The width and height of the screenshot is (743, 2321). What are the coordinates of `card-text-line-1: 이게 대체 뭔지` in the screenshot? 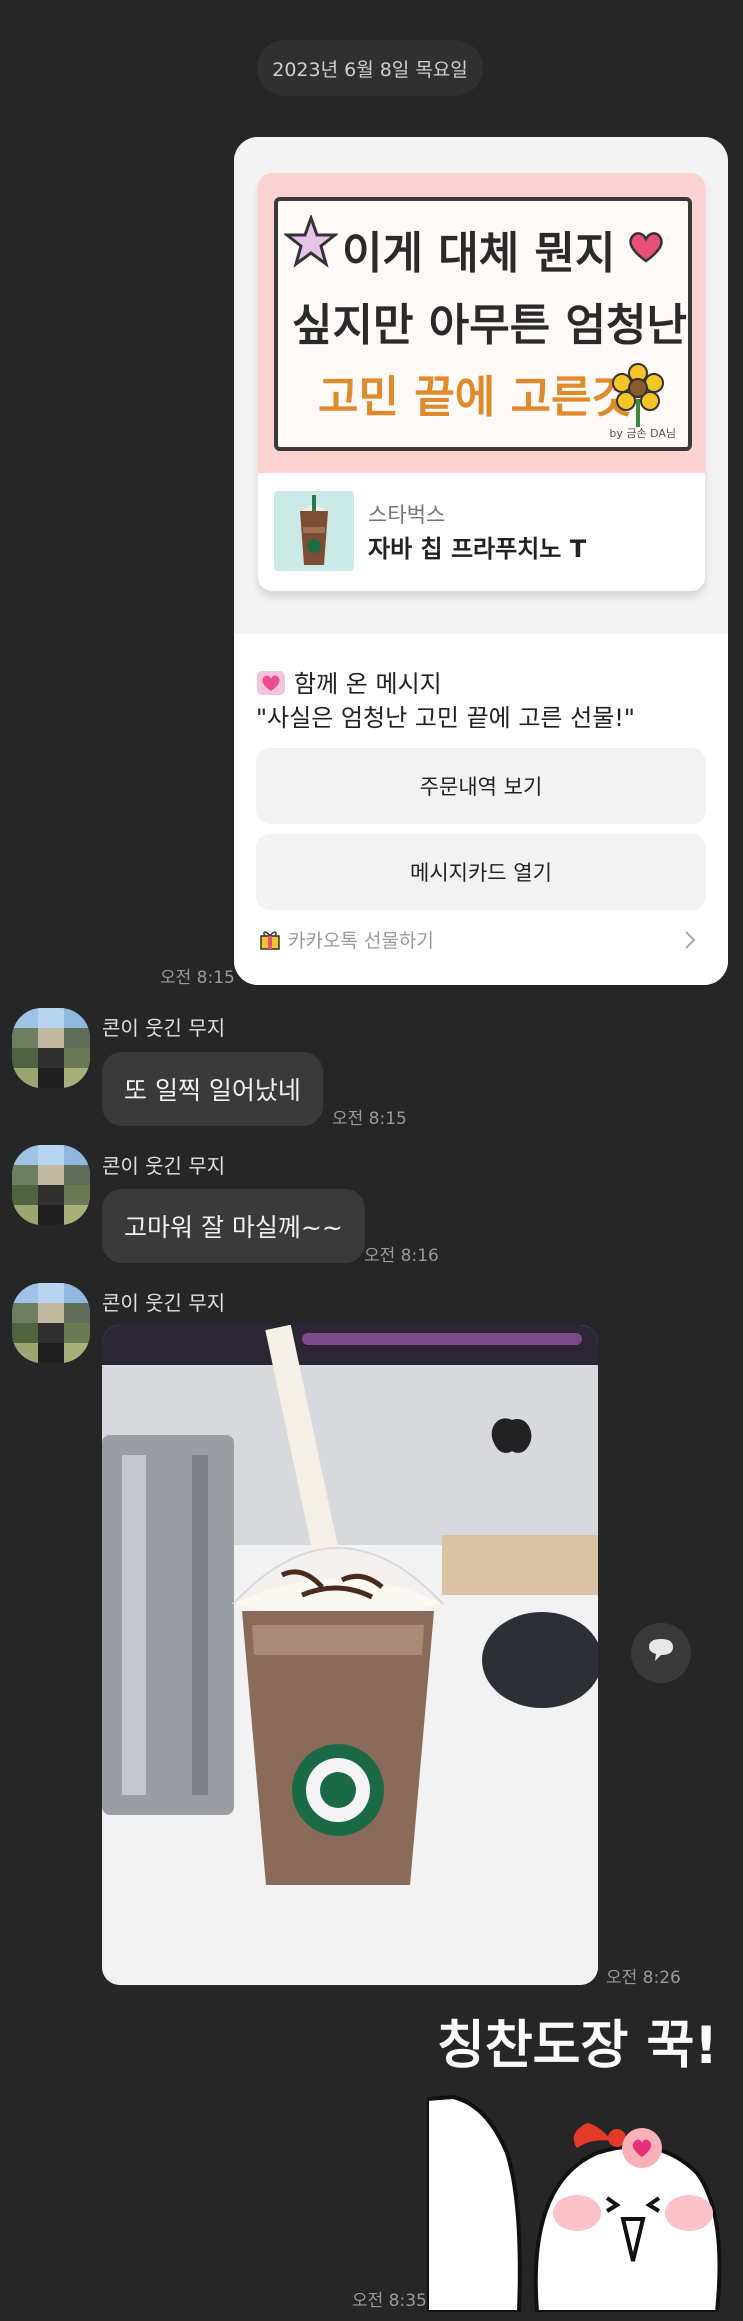 It's located at (479, 253).